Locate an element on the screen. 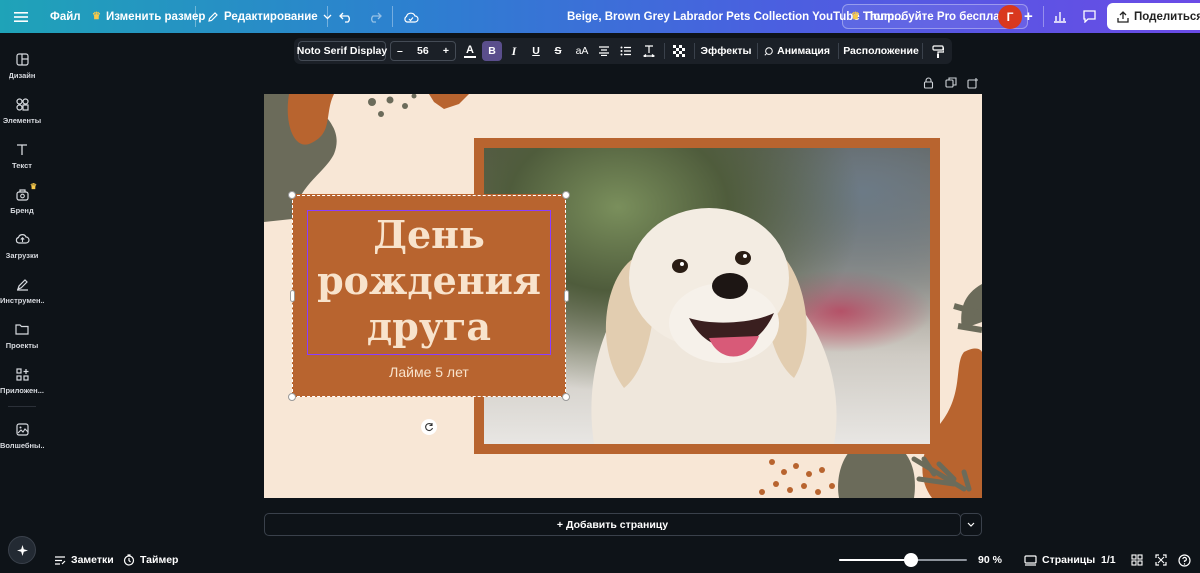  hamburger-menu-icon is located at coordinates (21, 16).